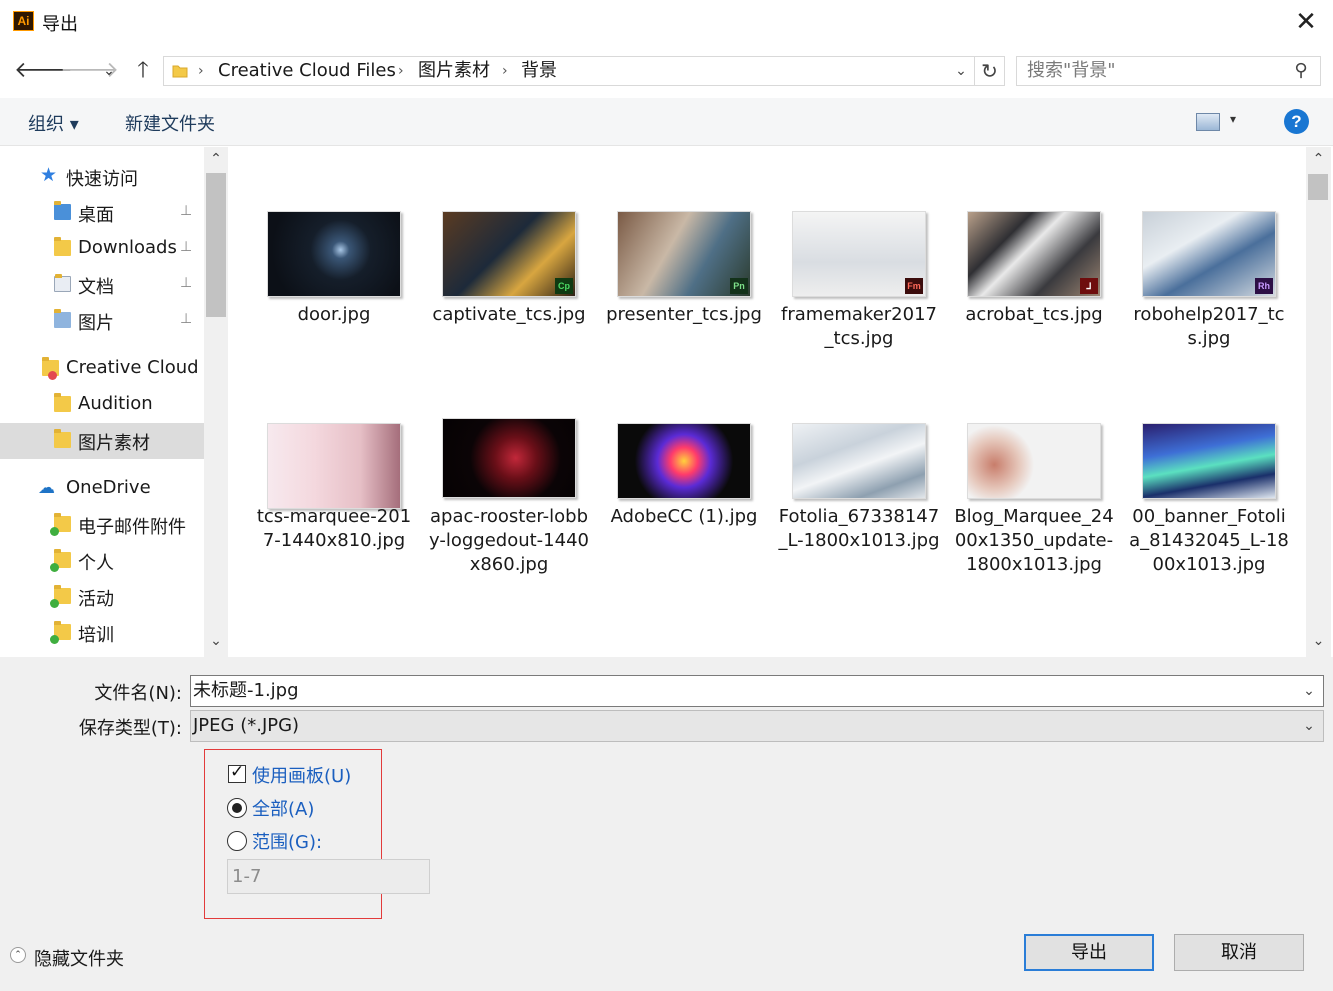 This screenshot has width=1333, height=991. What do you see at coordinates (62, 283) in the screenshot?
I see `documents-folder-icon` at bounding box center [62, 283].